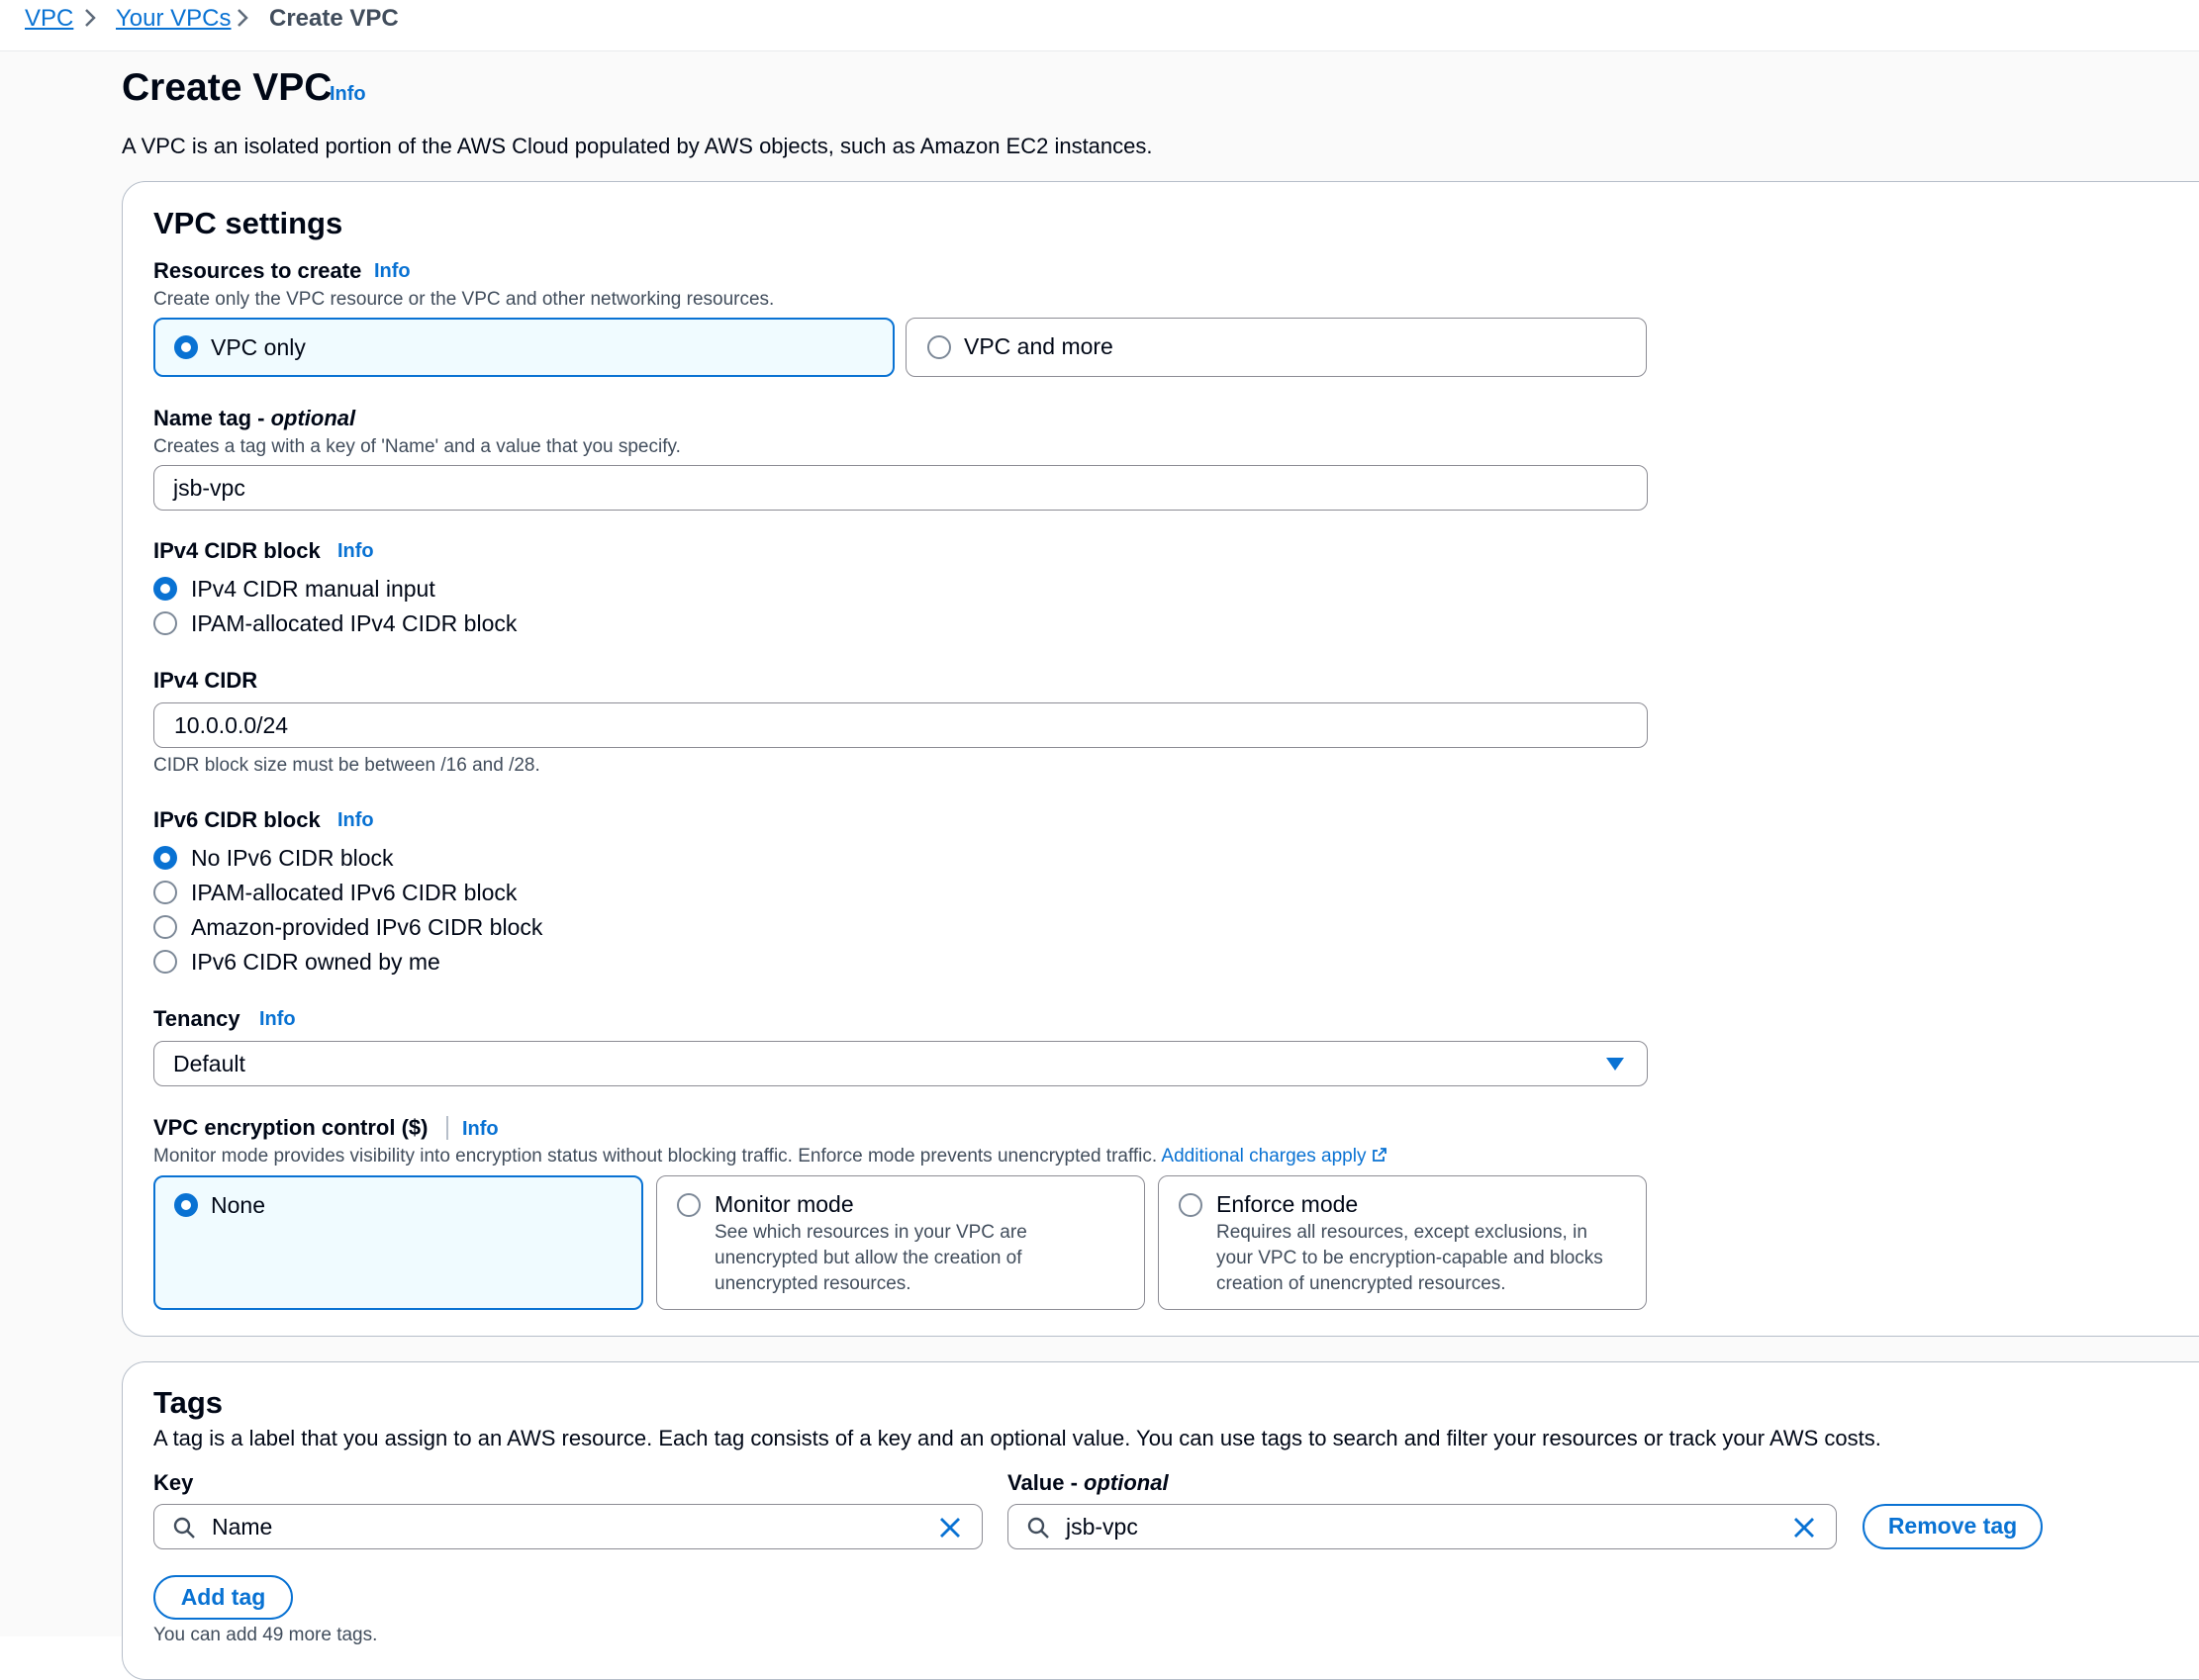 The image size is (2199, 1680). I want to click on encryption-option-label: None, so click(238, 1205).